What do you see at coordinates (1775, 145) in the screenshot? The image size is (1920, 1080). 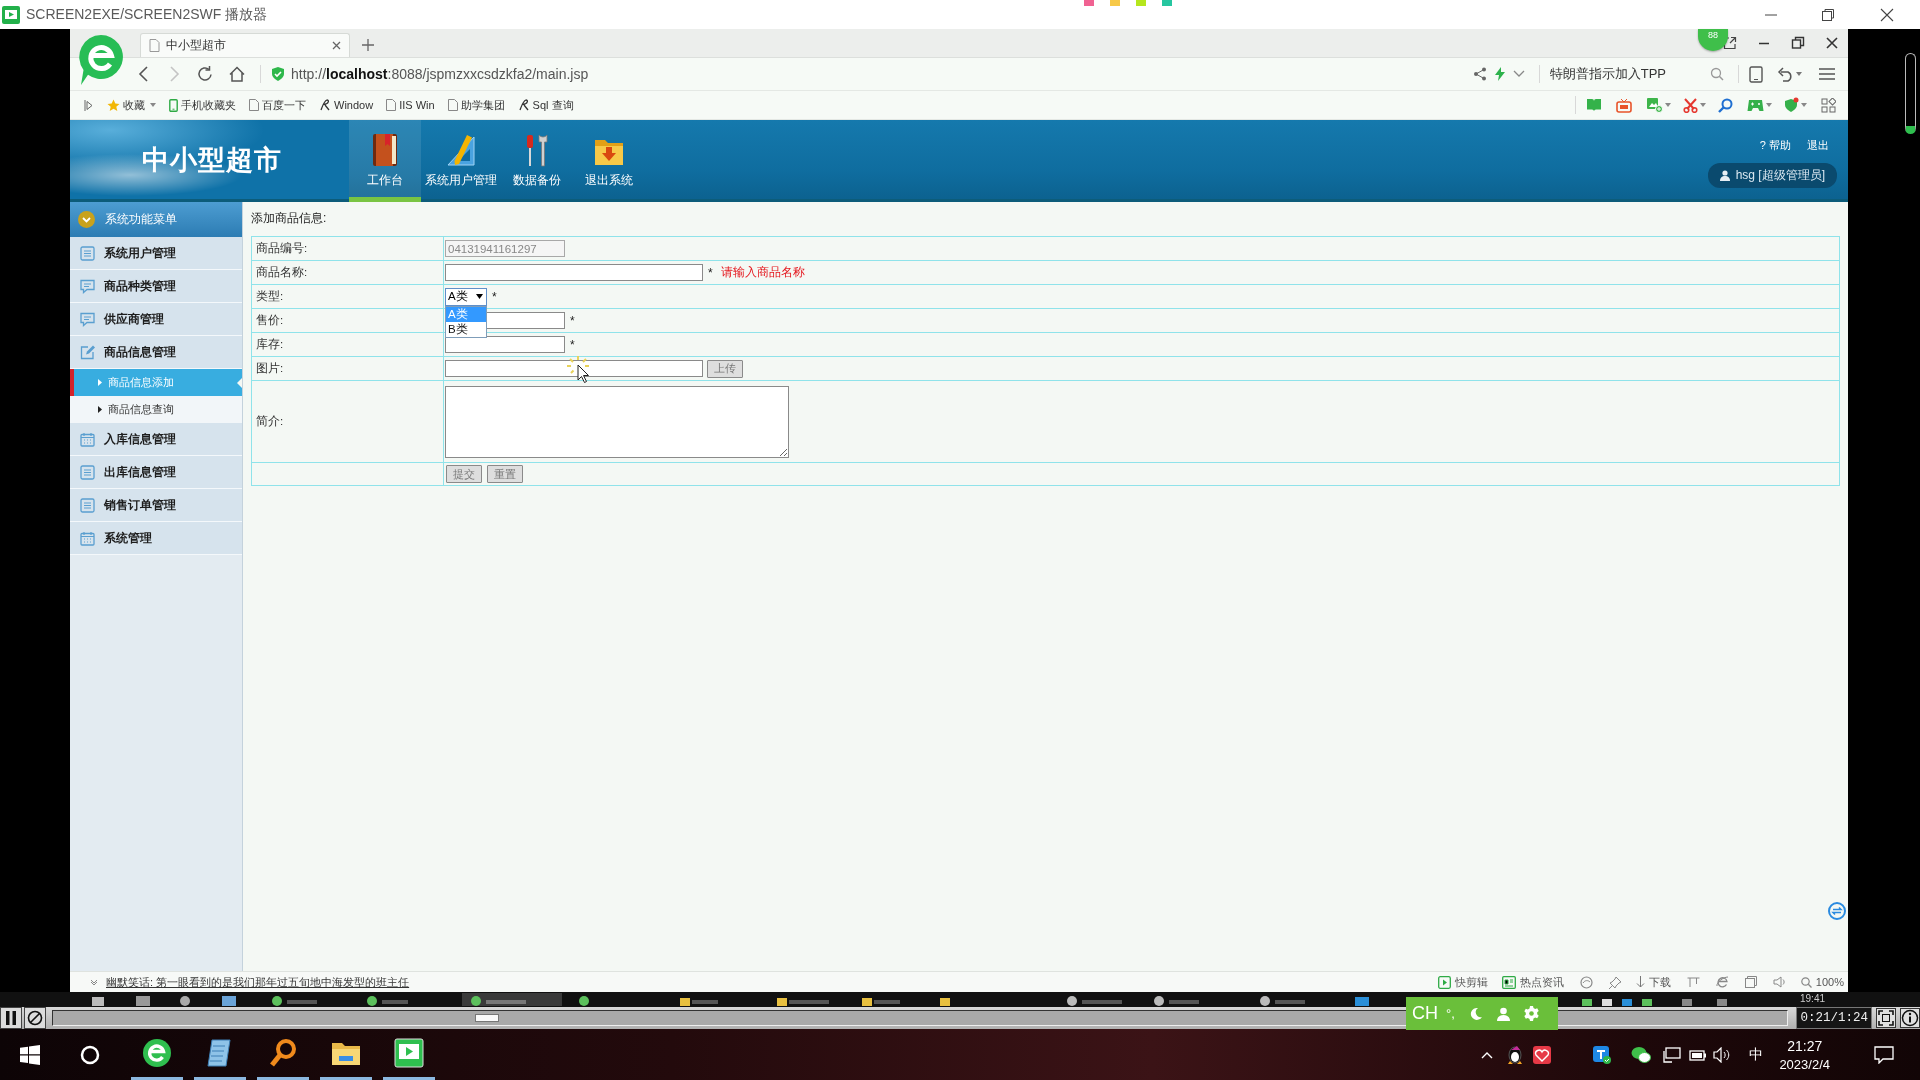 I see `help-link: ? 帮助` at bounding box center [1775, 145].